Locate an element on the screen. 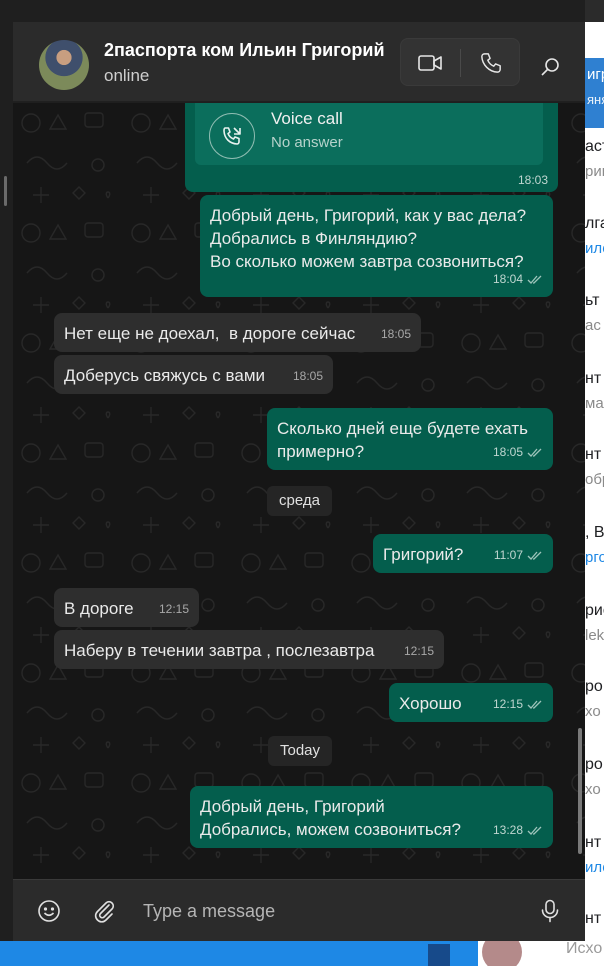 This screenshot has height=966, width=604. background-item-preview: lek is located at coordinates (594, 635).